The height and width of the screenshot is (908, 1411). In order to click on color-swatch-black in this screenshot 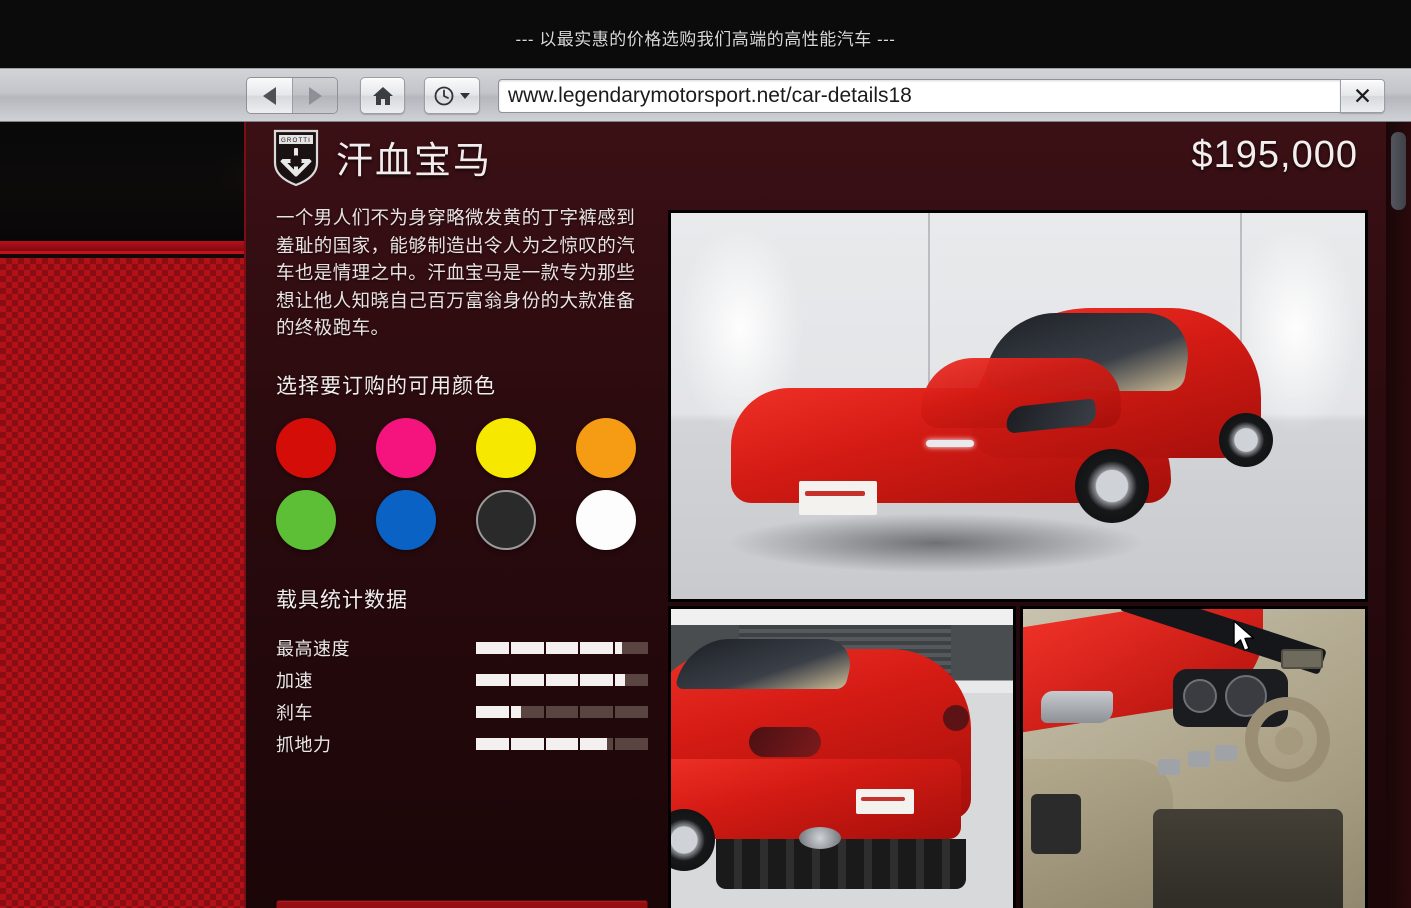, I will do `click(506, 519)`.